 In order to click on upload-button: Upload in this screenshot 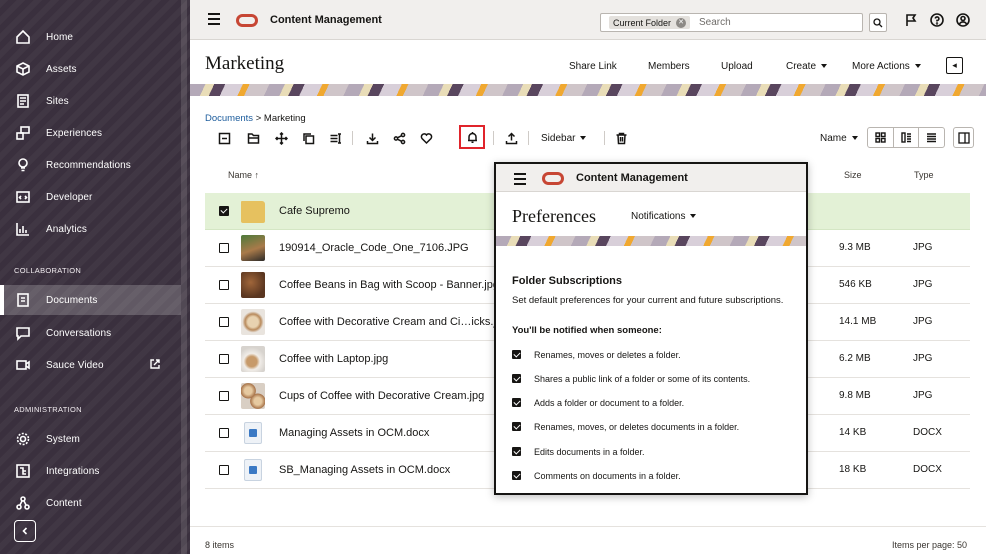, I will do `click(737, 66)`.